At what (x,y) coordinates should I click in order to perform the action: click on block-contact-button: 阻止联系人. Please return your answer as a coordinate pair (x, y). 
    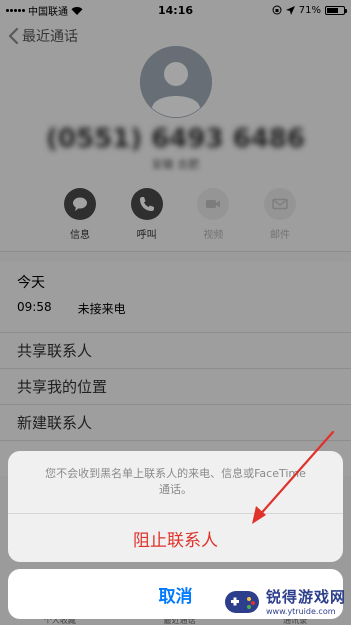
    Looking at the image, I should click on (175, 538).